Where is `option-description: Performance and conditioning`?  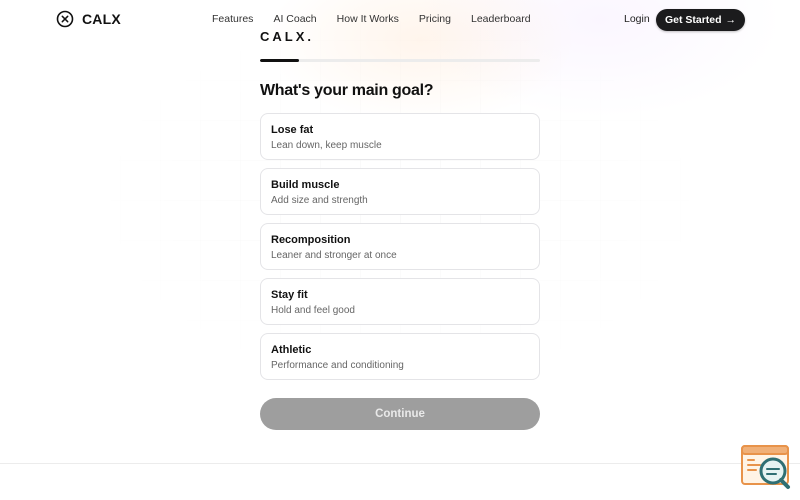
option-description: Performance and conditioning is located at coordinates (337, 365).